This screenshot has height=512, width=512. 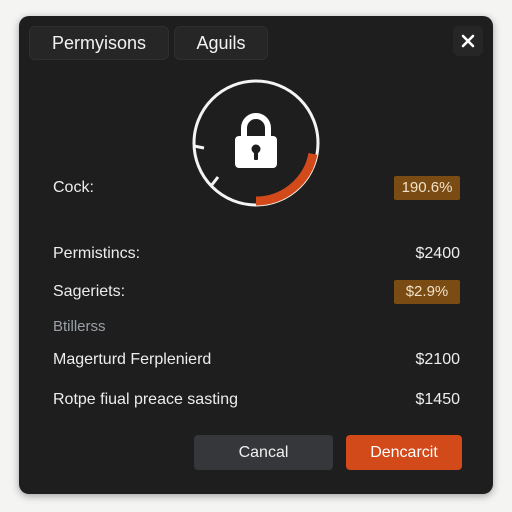 What do you see at coordinates (427, 188) in the screenshot?
I see `row-value-badge: 190.6%` at bounding box center [427, 188].